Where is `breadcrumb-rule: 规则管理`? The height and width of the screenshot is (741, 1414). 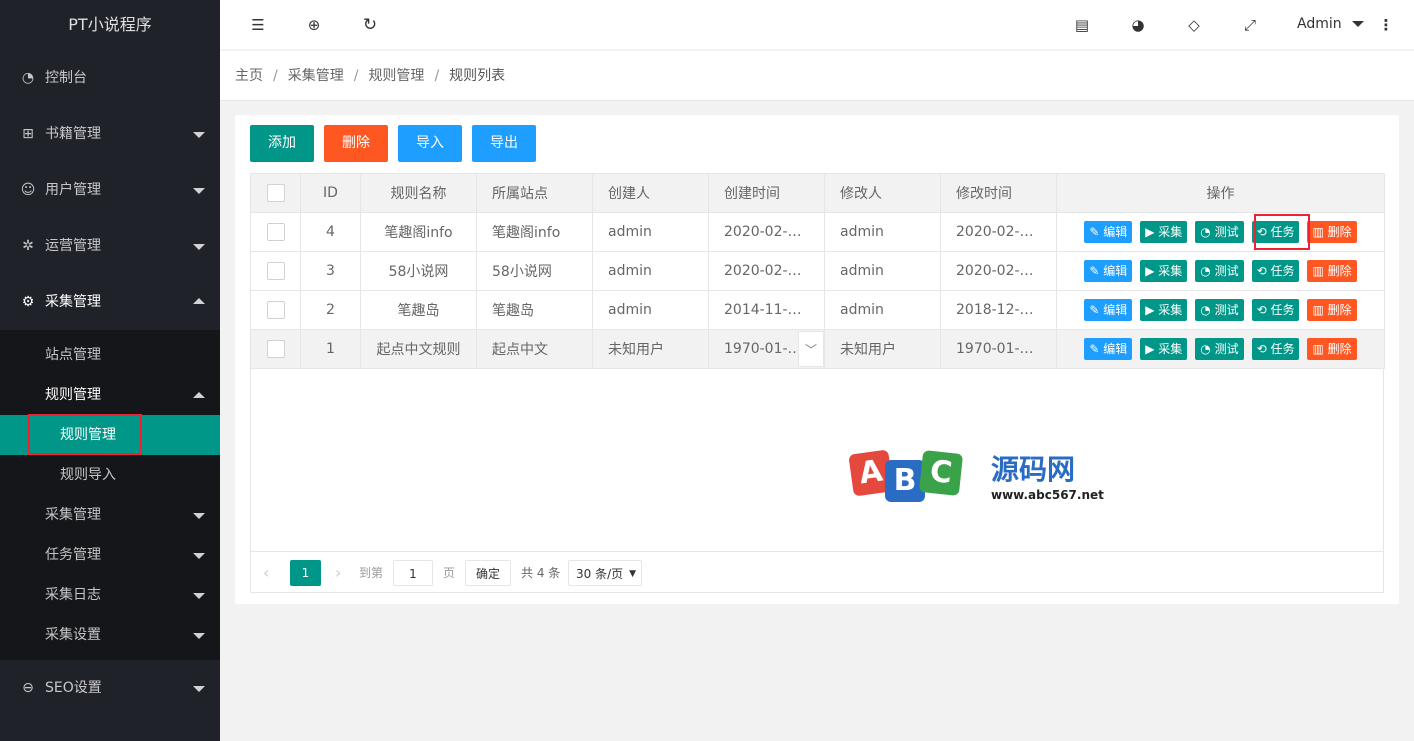 breadcrumb-rule: 规则管理 is located at coordinates (396, 76).